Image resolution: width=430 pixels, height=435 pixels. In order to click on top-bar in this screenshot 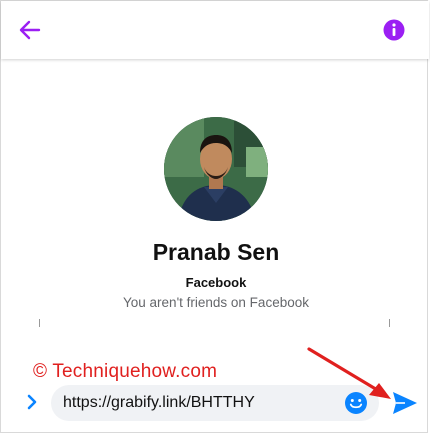, I will do `click(215, 30)`.